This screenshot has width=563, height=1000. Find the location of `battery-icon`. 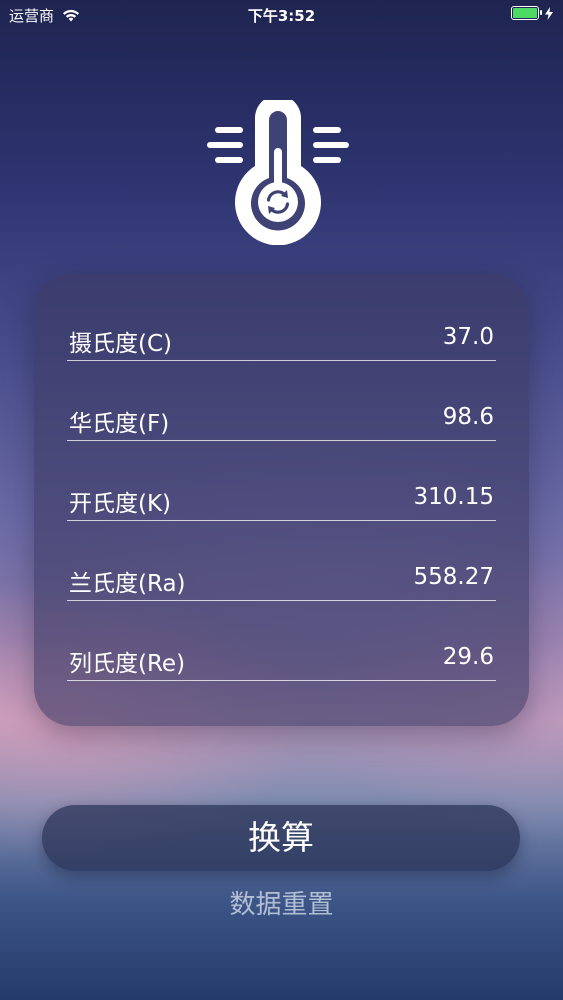

battery-icon is located at coordinates (526, 13).